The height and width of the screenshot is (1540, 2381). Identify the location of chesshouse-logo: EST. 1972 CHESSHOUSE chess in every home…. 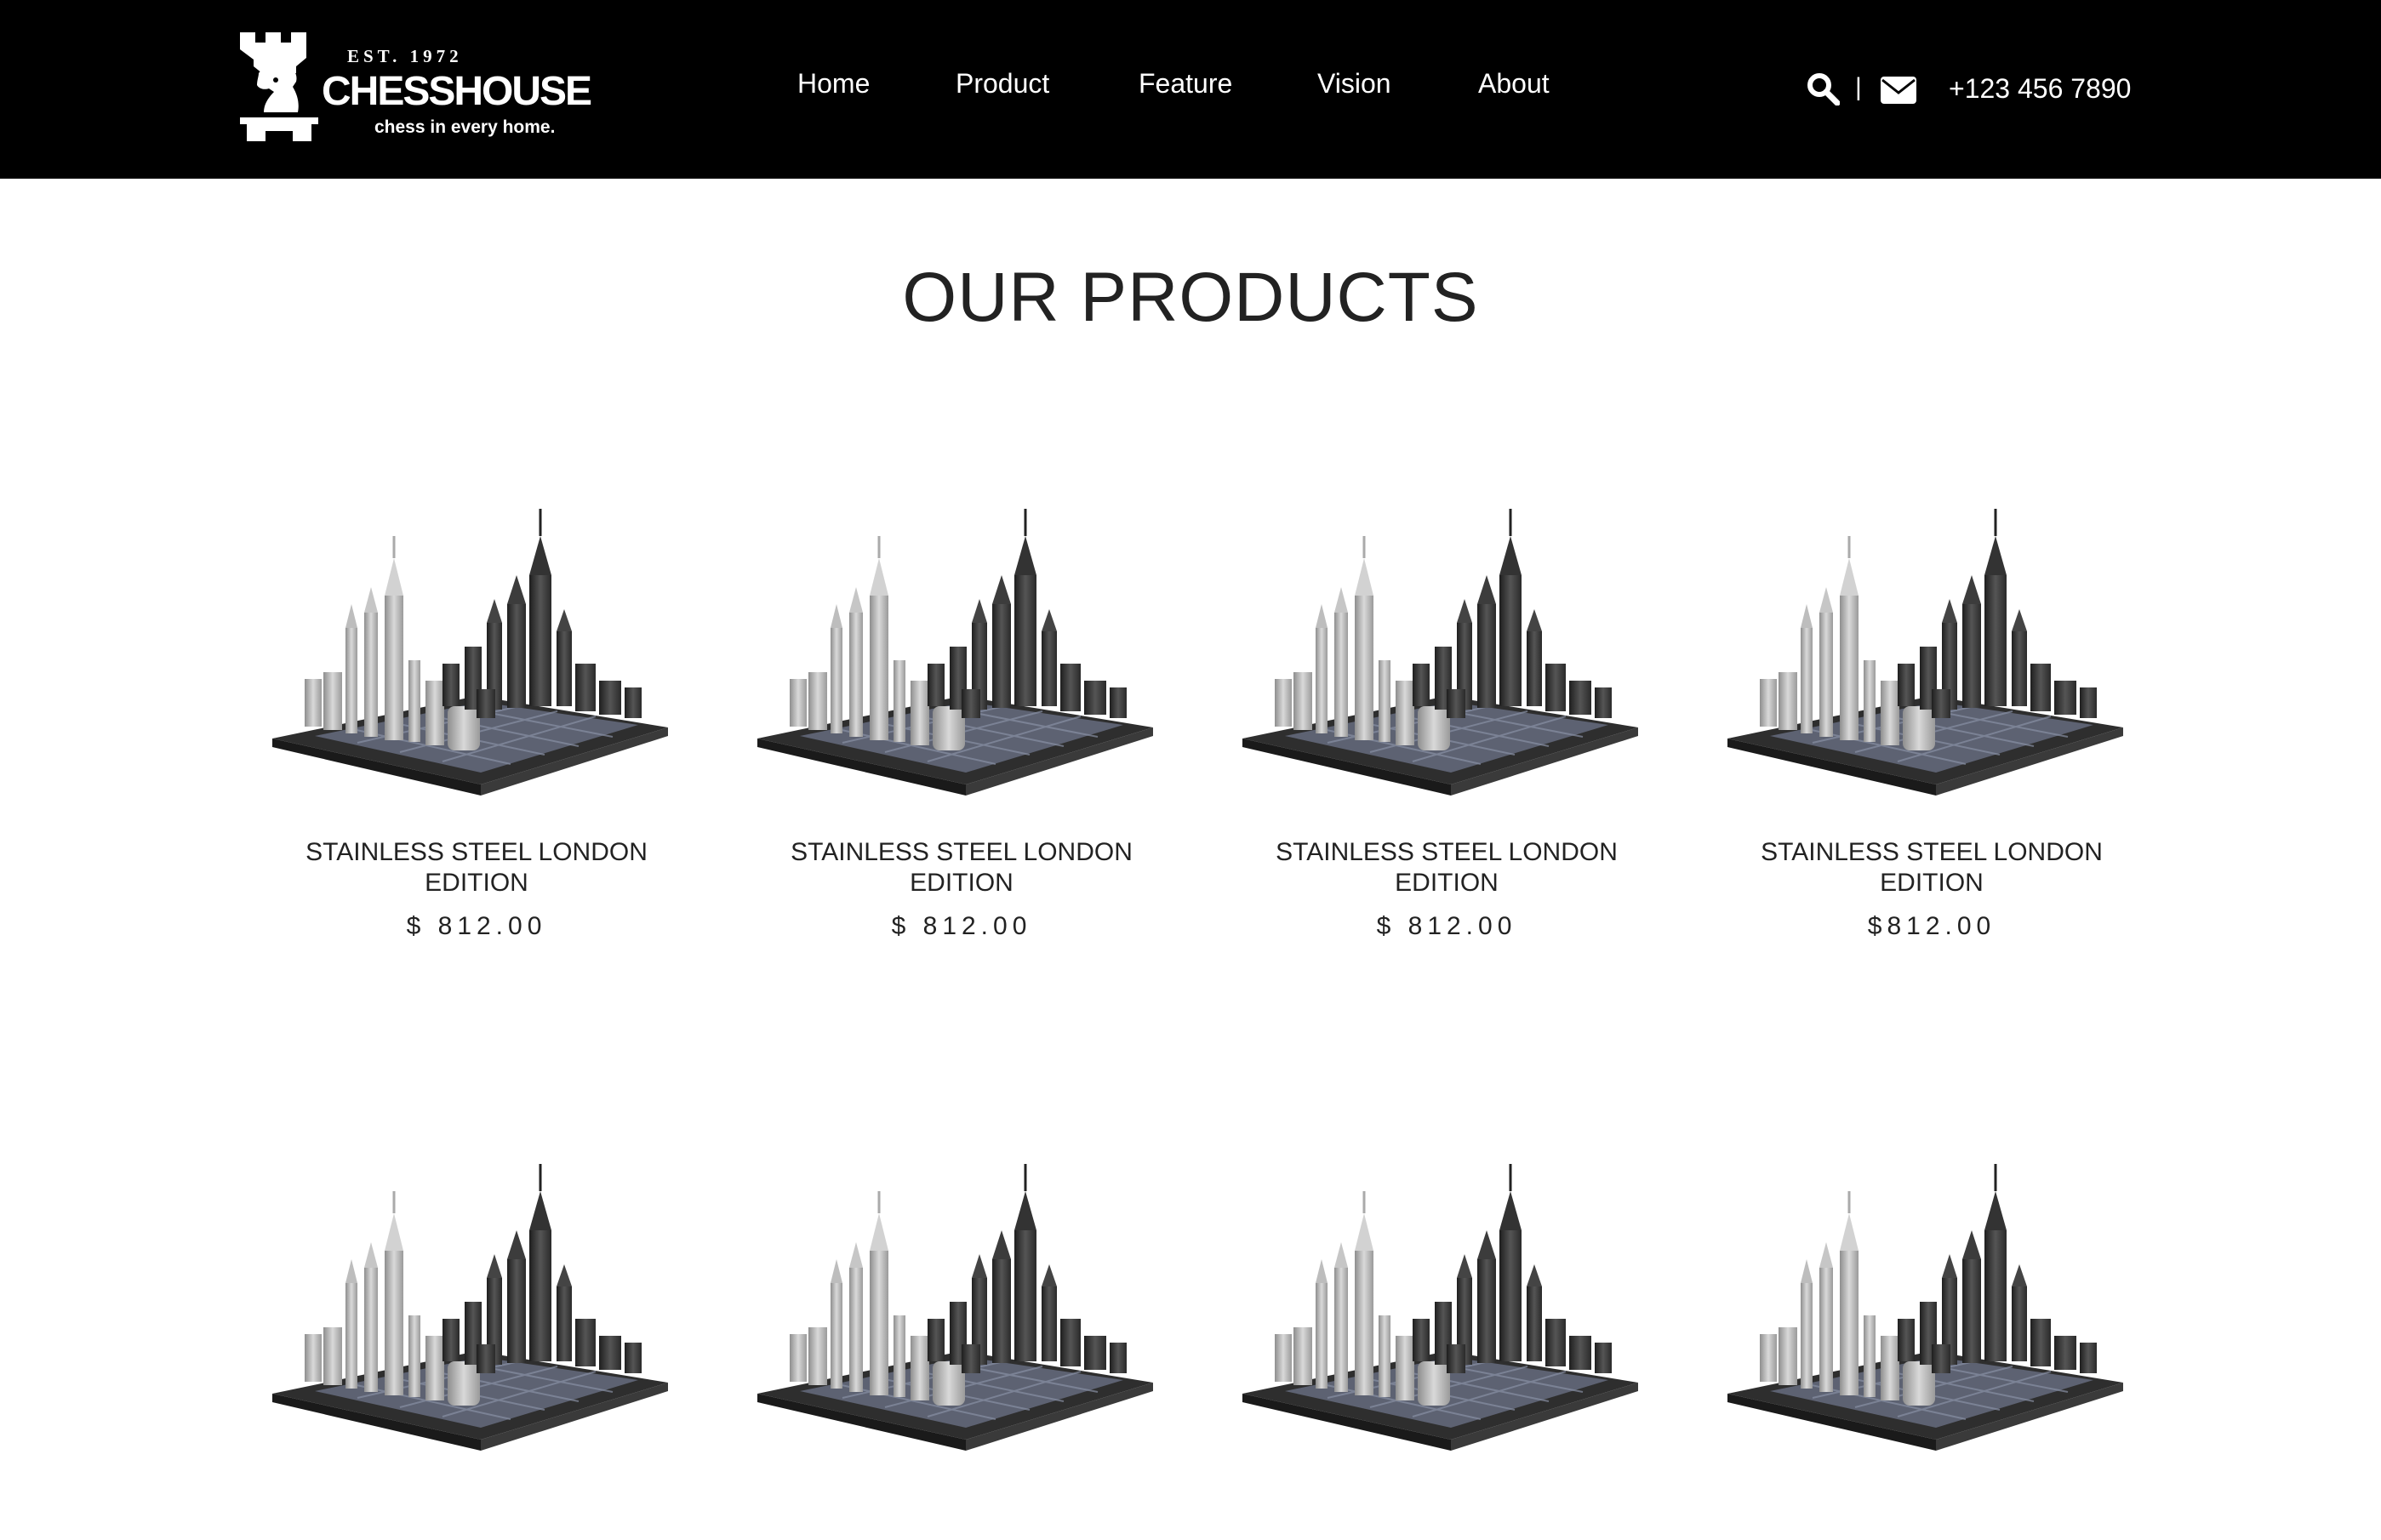
(414, 88).